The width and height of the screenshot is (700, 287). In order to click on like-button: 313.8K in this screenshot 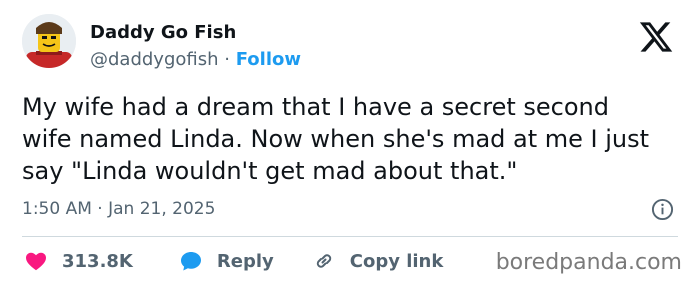, I will do `click(78, 261)`.